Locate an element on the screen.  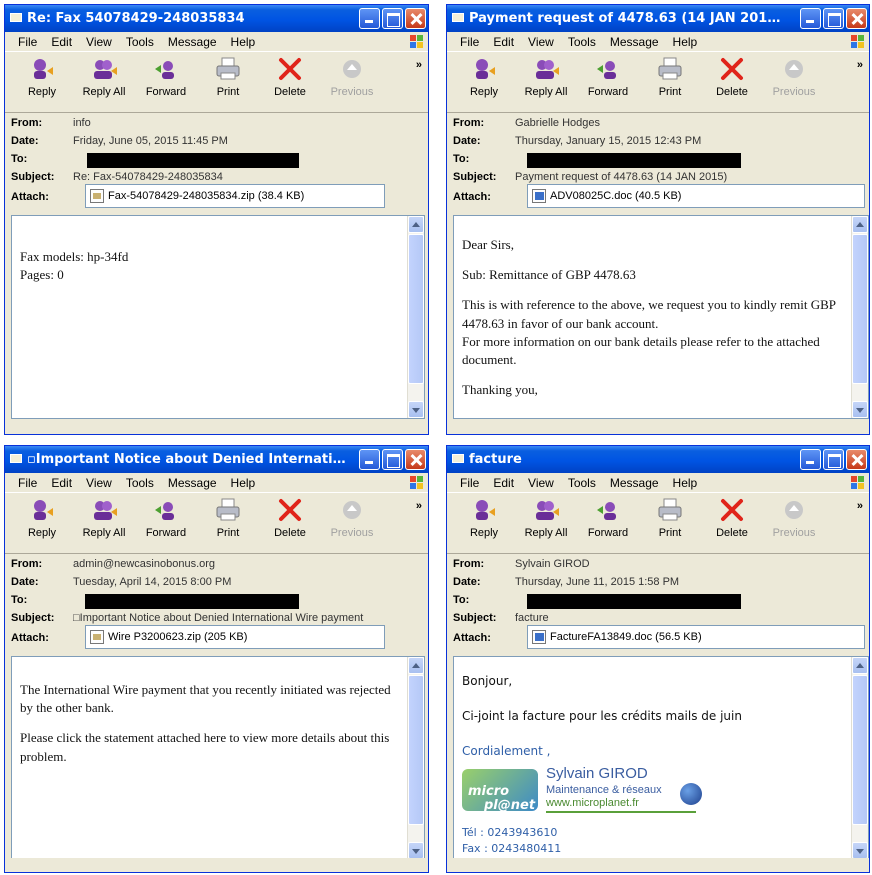
reply-icon is located at coordinates (43, 510).